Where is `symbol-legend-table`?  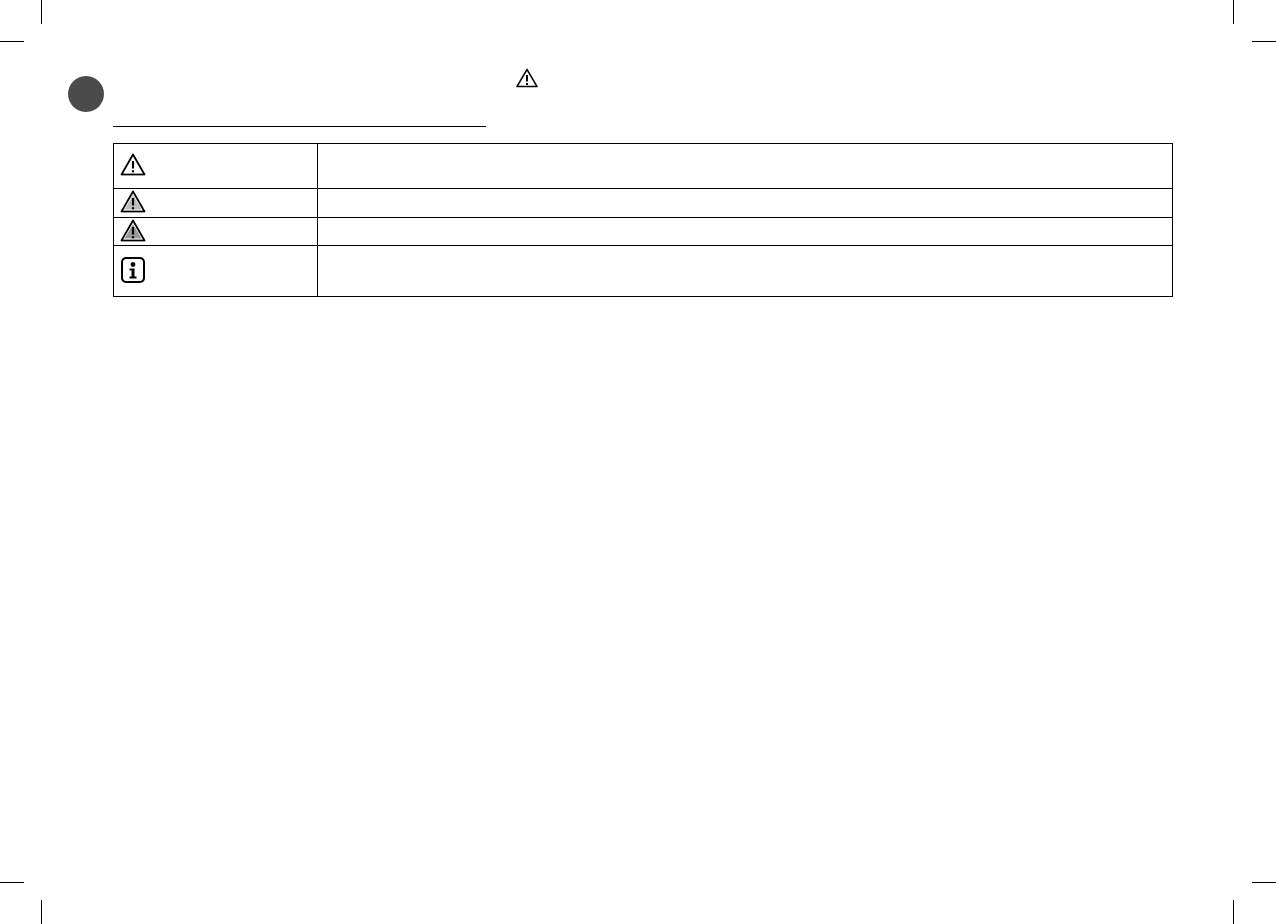
symbol-legend-table is located at coordinates (643, 220).